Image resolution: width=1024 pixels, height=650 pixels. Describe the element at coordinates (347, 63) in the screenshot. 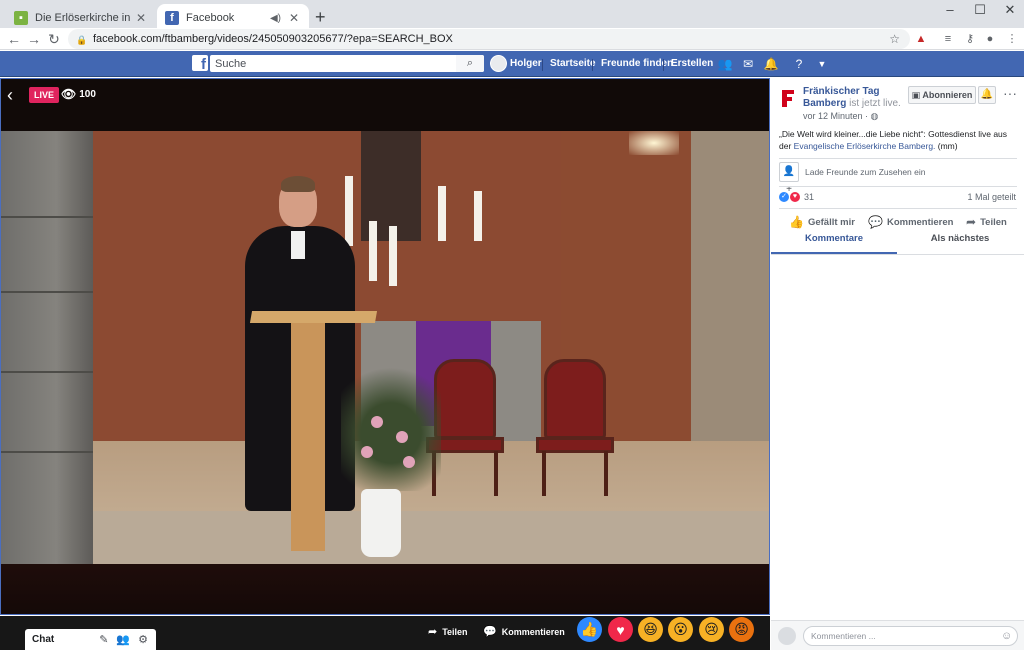

I see `search-input` at that location.